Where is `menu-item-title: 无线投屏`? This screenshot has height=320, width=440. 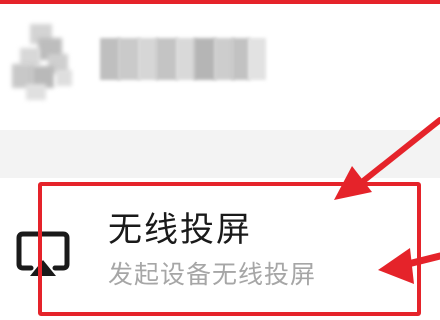
menu-item-title: 无线投屏 is located at coordinates (180, 230).